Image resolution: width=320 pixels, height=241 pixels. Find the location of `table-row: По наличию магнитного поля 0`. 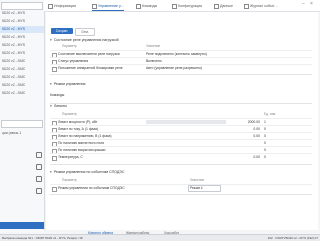

table-row: По наличию магнитного поля 0 is located at coordinates (181, 143).